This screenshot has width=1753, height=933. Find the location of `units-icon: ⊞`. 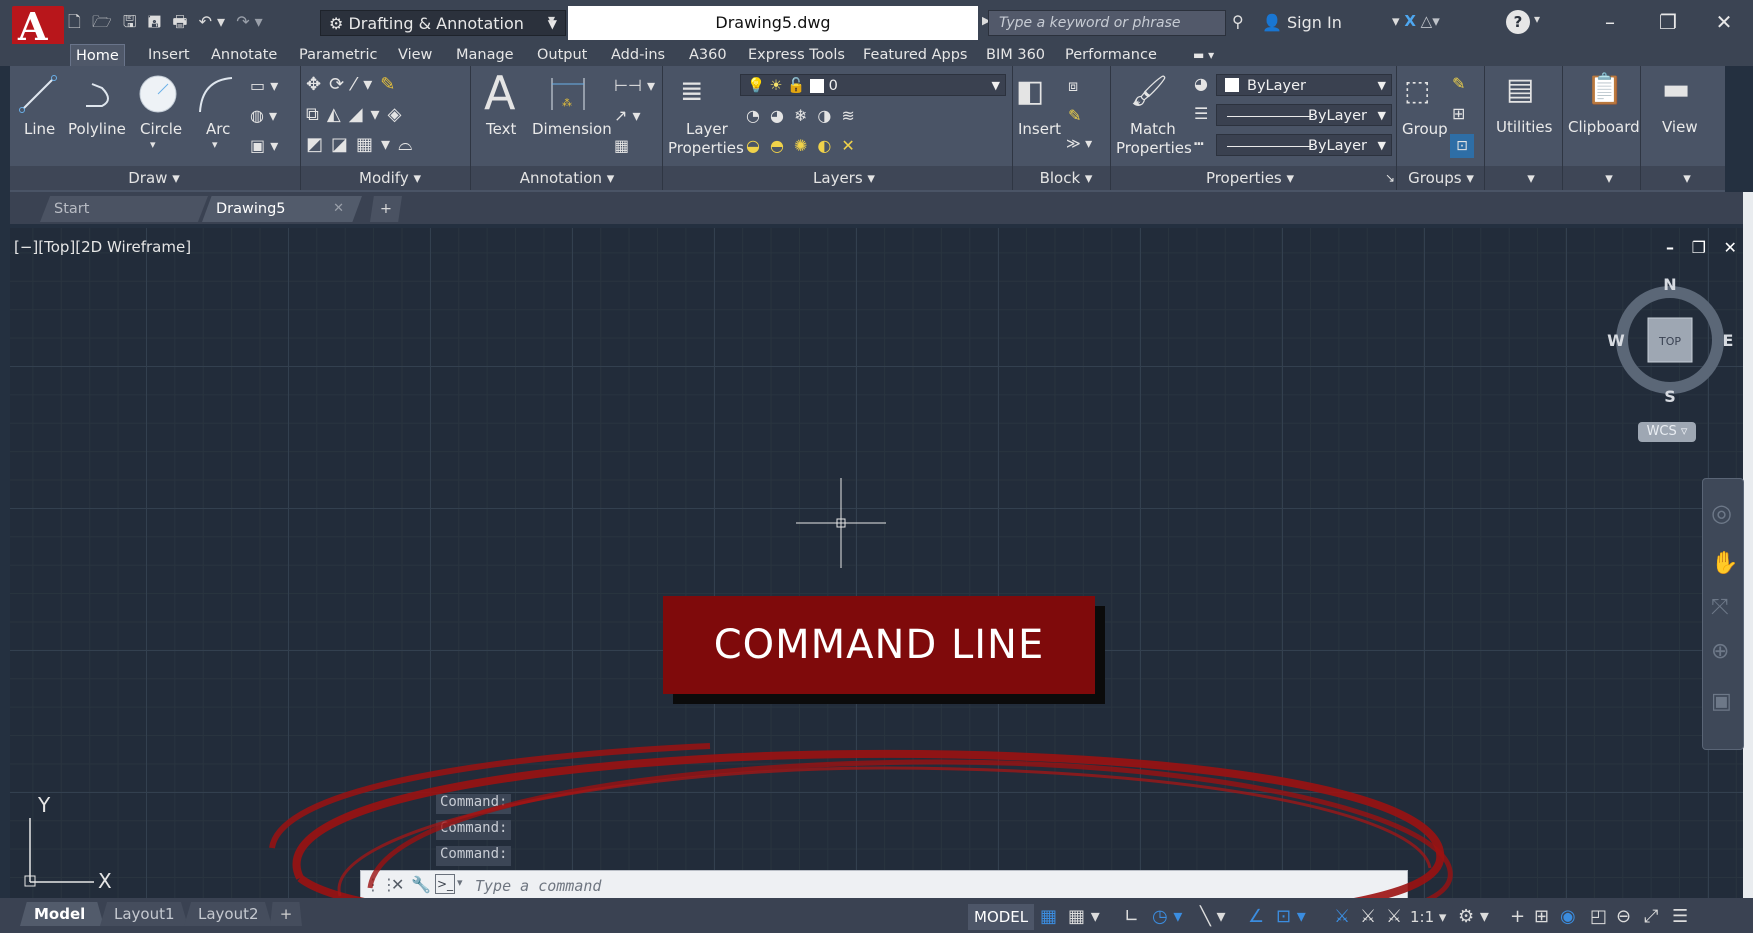

units-icon: ⊞ is located at coordinates (1541, 917).